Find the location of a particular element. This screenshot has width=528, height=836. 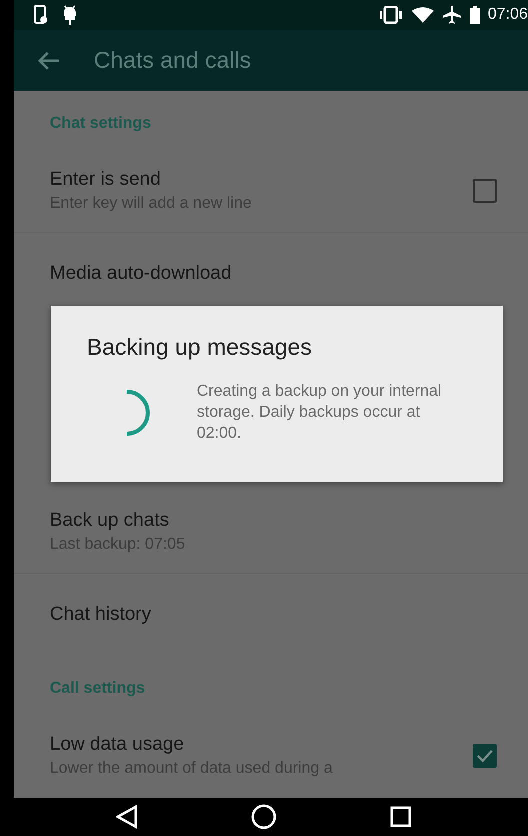

dialog-title: Backing up messages is located at coordinates (200, 348).